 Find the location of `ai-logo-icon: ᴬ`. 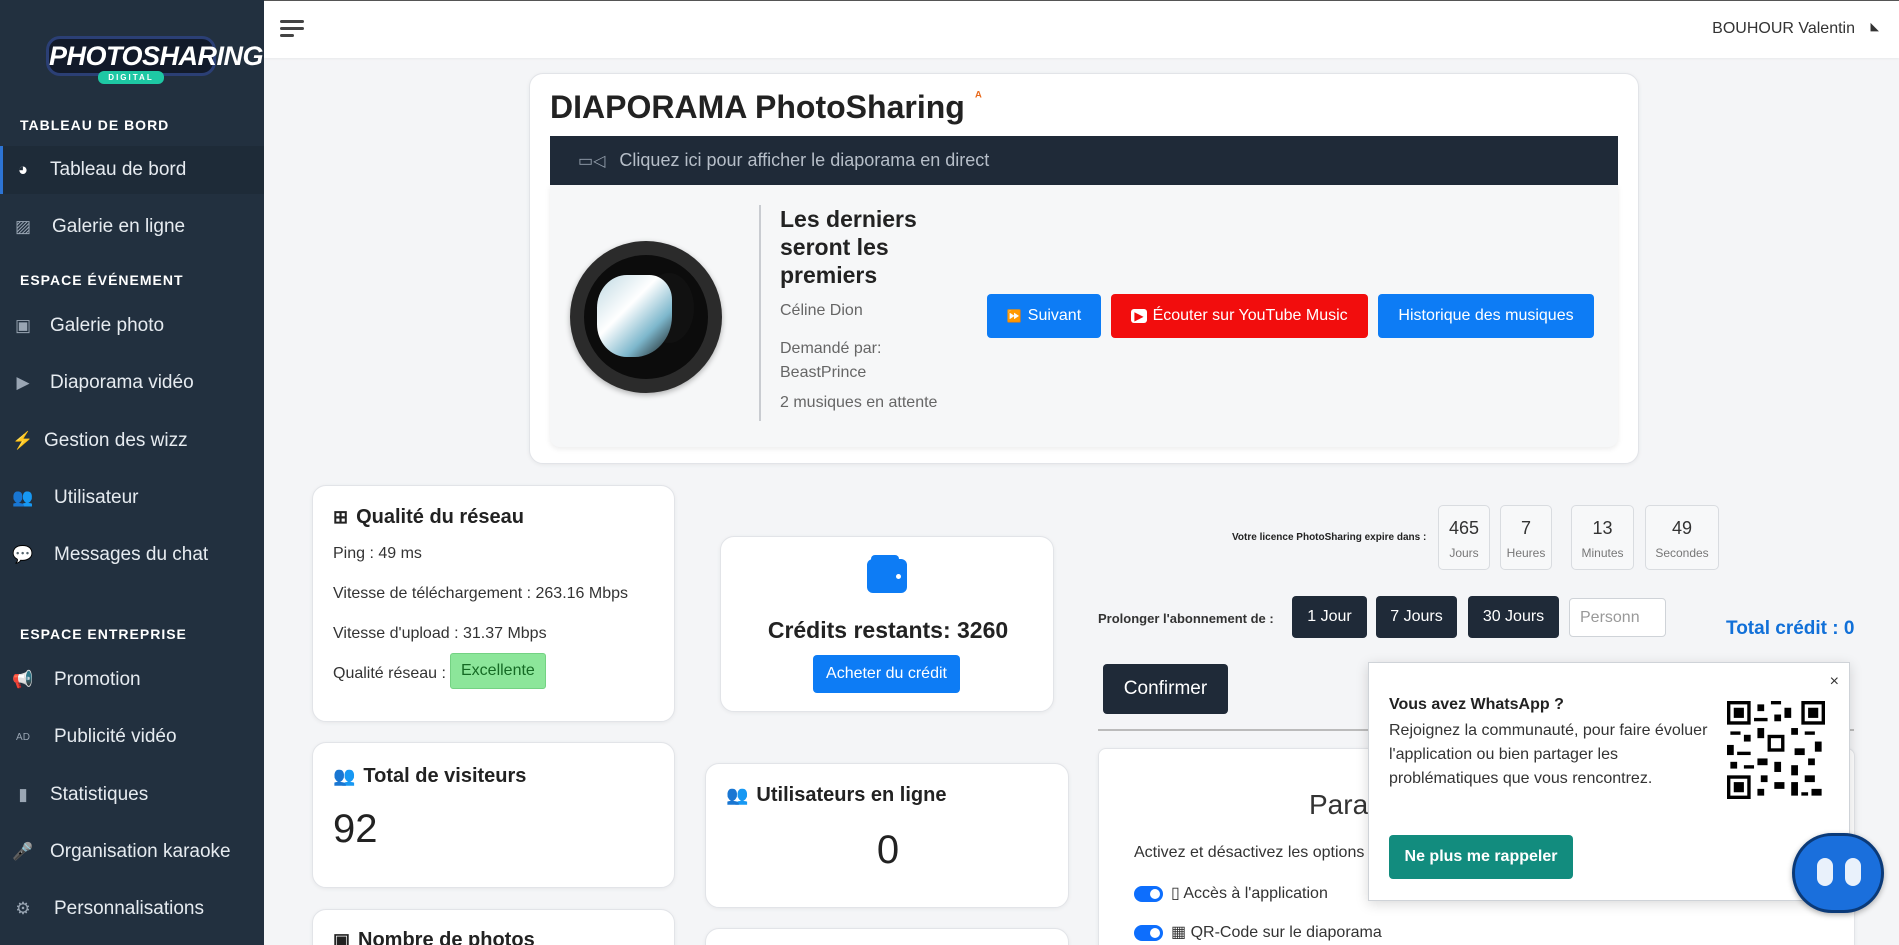

ai-logo-icon: ᴬ is located at coordinates (978, 96).